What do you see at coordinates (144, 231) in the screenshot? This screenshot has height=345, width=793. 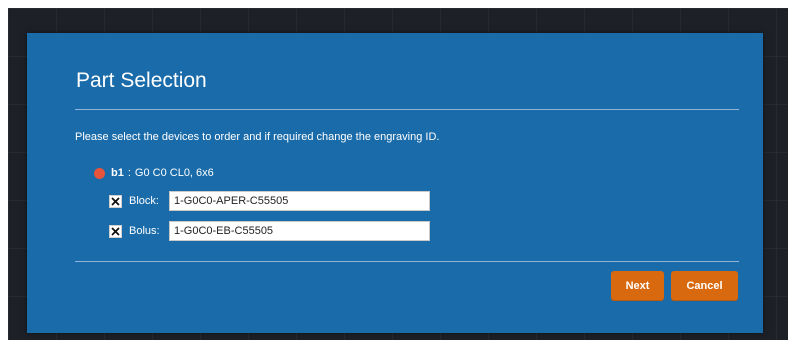 I see `bolus-label: Bolus:` at bounding box center [144, 231].